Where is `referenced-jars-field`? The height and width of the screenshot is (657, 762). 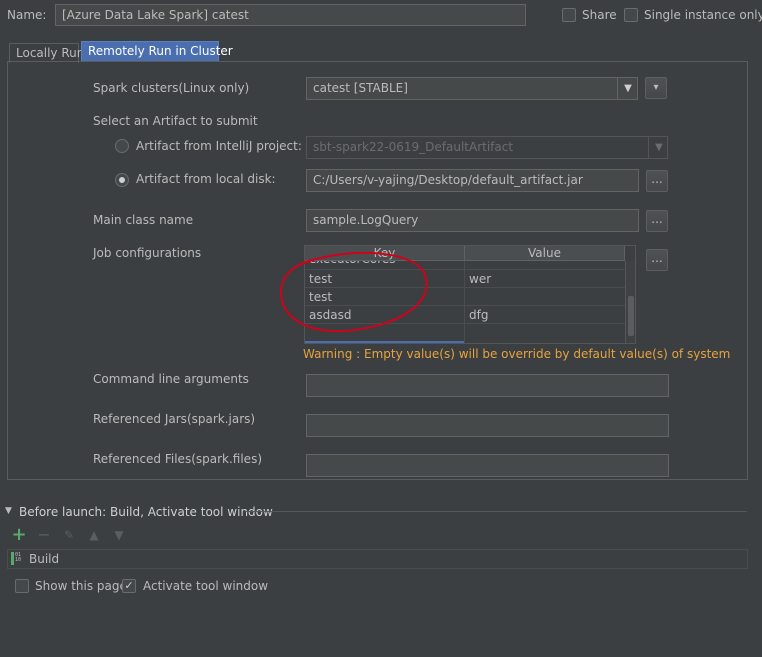
referenced-jars-field is located at coordinates (487, 425).